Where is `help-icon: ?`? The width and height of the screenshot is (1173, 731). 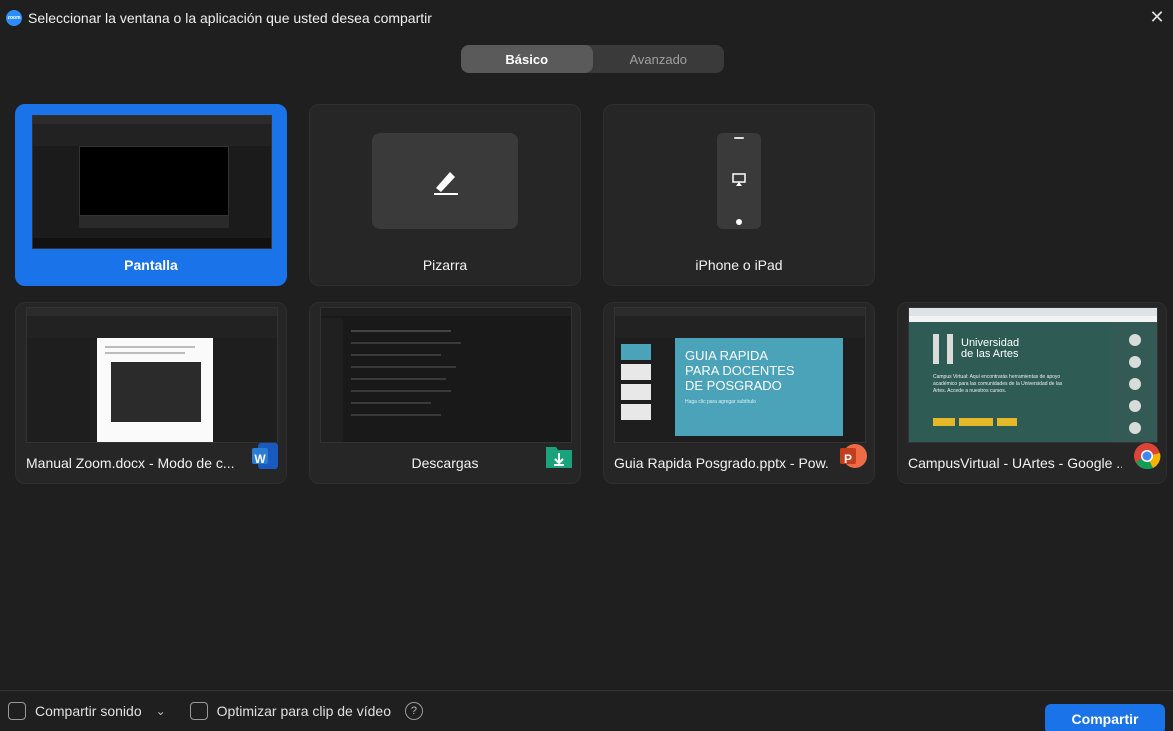
help-icon: ? is located at coordinates (413, 711).